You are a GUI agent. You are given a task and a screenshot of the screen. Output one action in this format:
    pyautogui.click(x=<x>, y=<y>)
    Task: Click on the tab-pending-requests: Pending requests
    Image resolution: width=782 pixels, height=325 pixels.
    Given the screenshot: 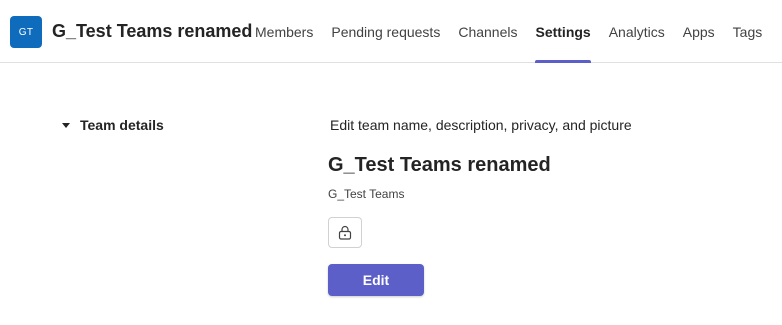 What is the action you would take?
    pyautogui.click(x=385, y=31)
    